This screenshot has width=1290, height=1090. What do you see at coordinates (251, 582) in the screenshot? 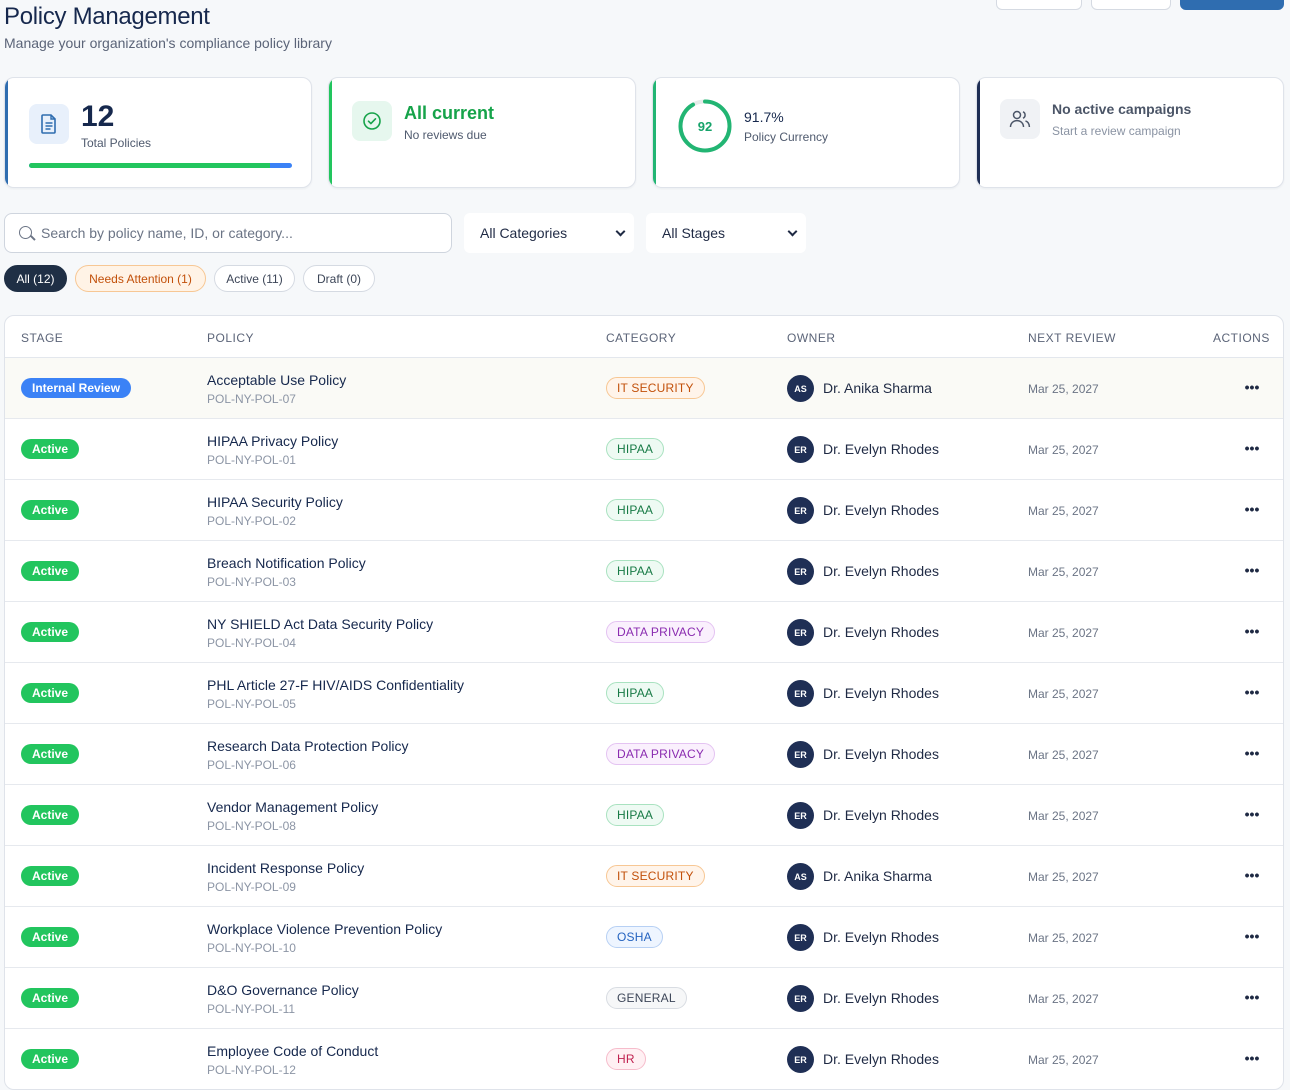
I see `policy-id: POL-NY-POL-03` at bounding box center [251, 582].